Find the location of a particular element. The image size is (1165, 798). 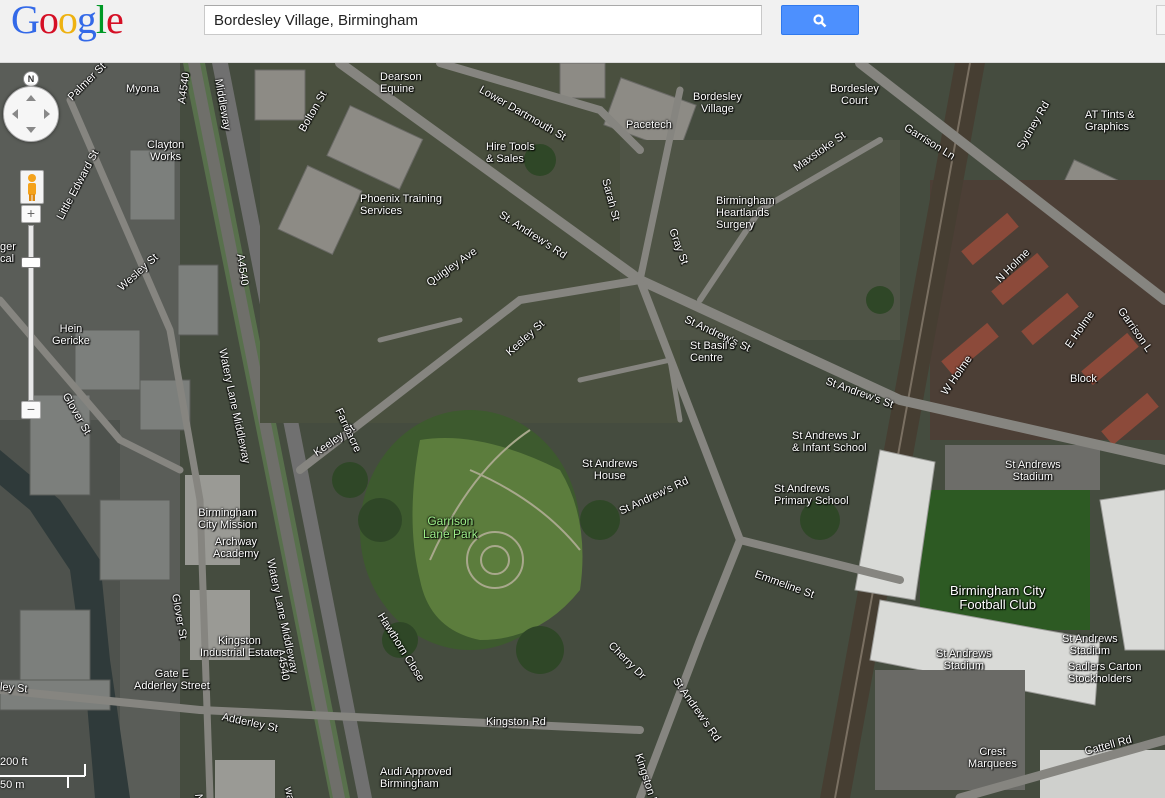

map-label-st-andrews-stadium-1: St Andrews Stadium is located at coordinates (1033, 471).